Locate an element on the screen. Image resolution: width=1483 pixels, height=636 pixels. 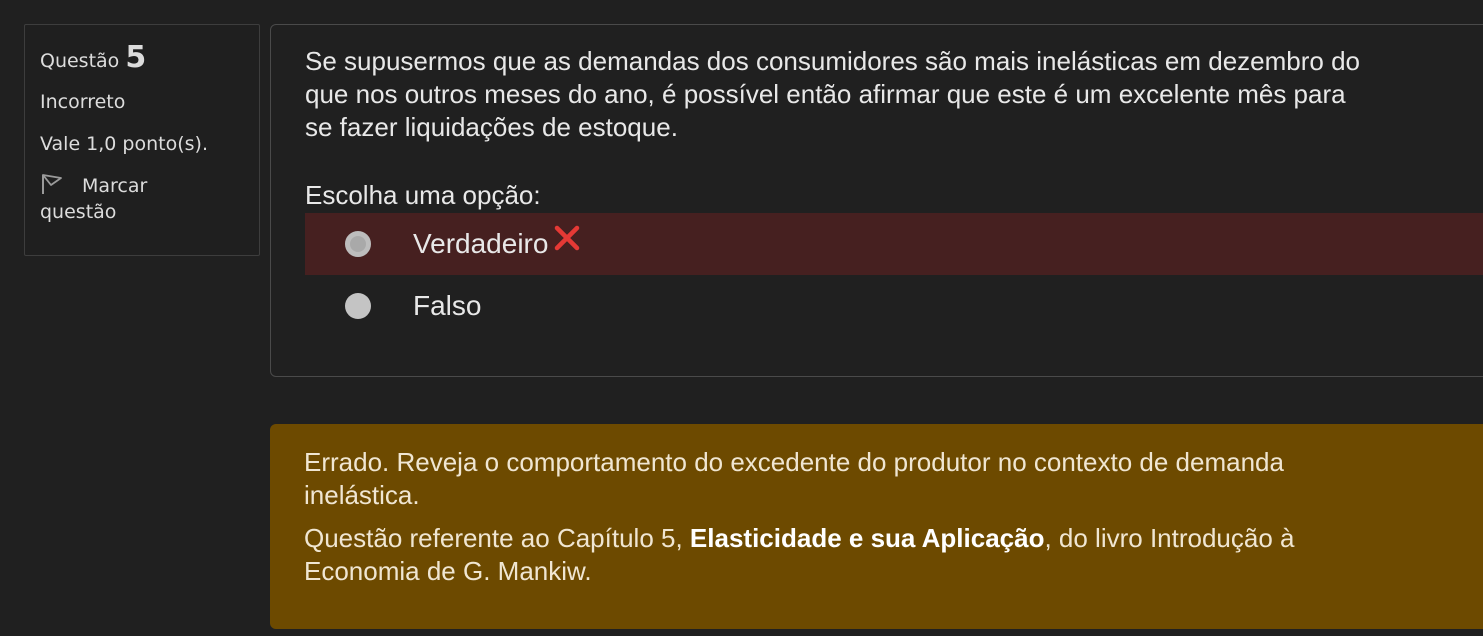
feedback-ref-line2: Economia de G. Mankiw. is located at coordinates (448, 571).